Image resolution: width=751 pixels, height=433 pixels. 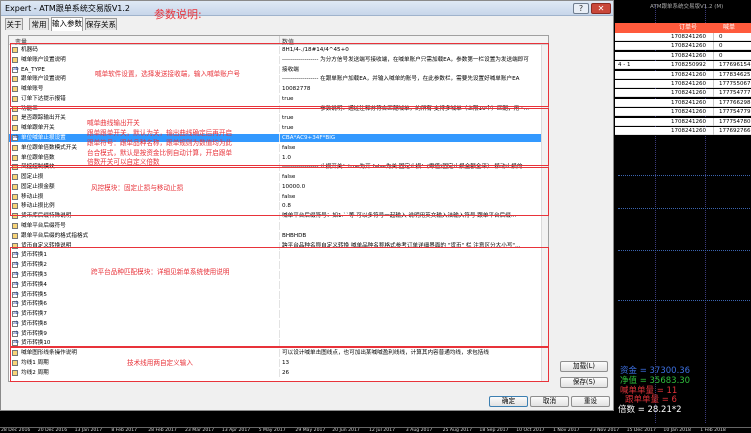 What do you see at coordinates (278, 89) in the screenshot?
I see `table-row: 喊单账号 10082778` at bounding box center [278, 89].